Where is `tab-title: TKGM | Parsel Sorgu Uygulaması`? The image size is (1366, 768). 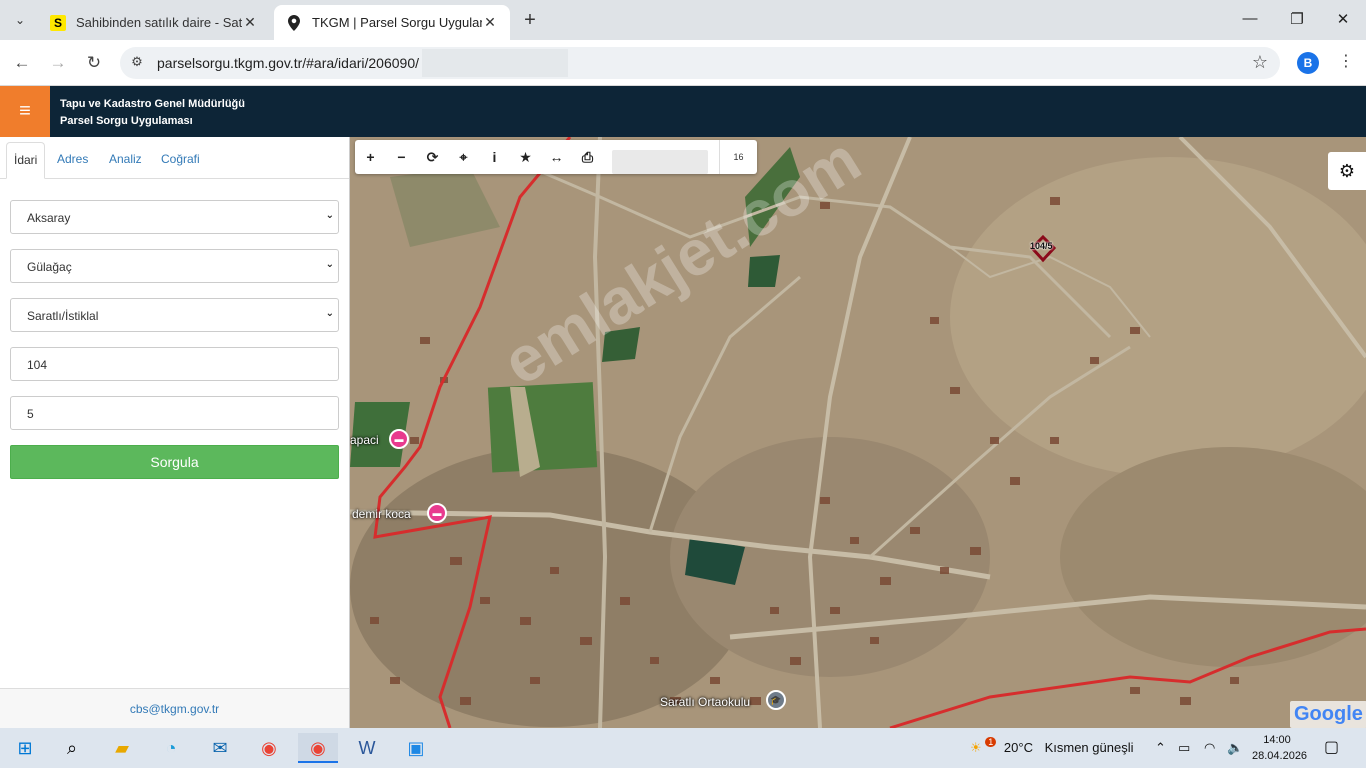 tab-title: TKGM | Parsel Sorgu Uygulaması is located at coordinates (397, 22).